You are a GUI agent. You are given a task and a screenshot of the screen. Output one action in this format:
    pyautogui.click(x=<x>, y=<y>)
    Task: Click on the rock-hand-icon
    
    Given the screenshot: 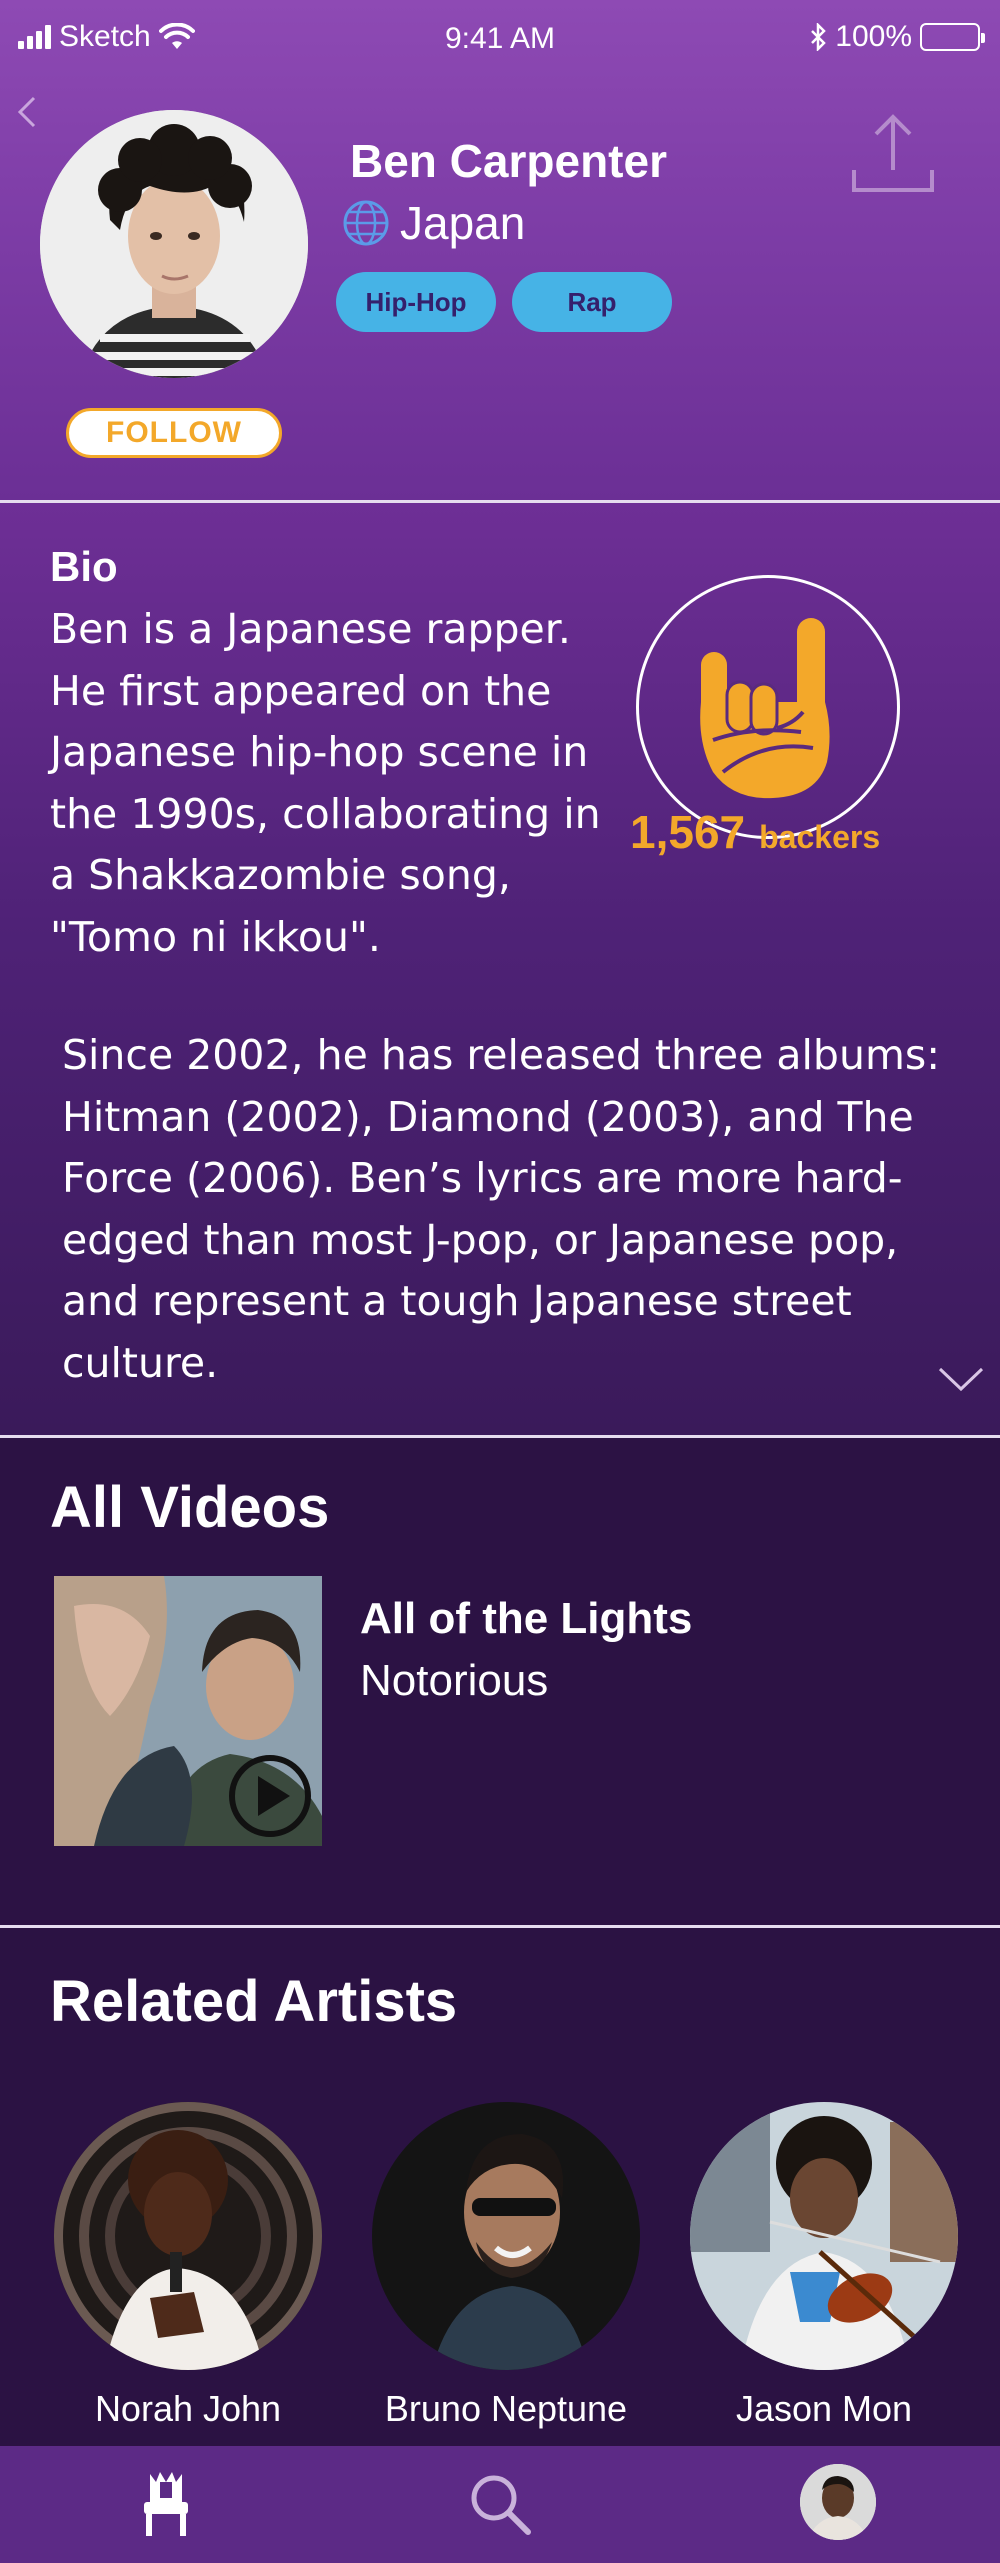 What is the action you would take?
    pyautogui.click(x=765, y=708)
    